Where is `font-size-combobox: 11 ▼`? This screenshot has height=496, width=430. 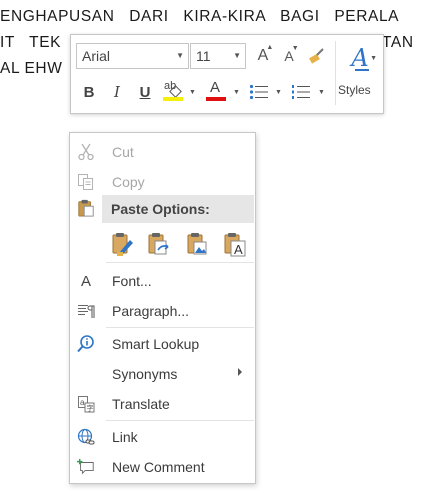 font-size-combobox: 11 ▼ is located at coordinates (218, 56).